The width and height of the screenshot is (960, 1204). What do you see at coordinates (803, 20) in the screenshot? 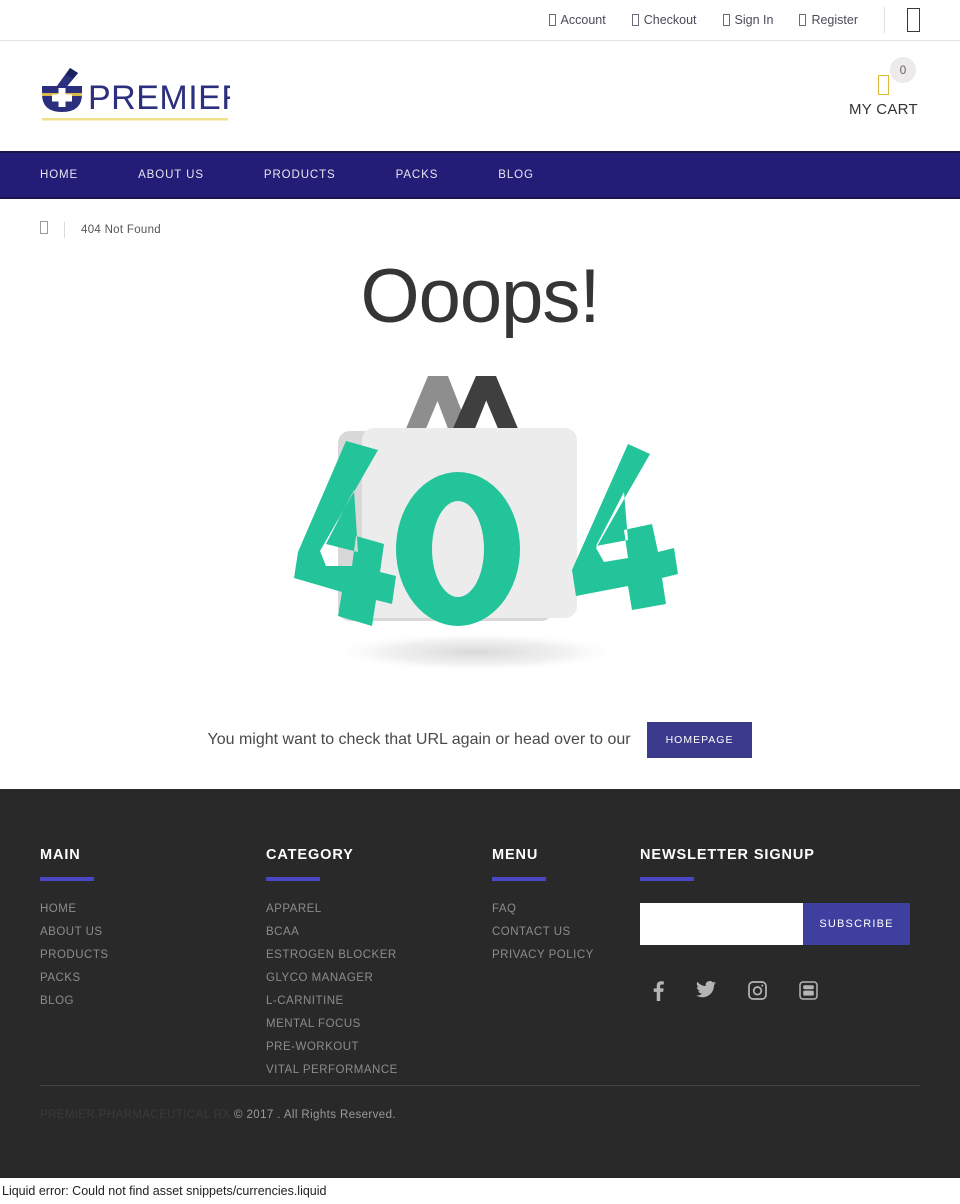
I see `register-icon` at bounding box center [803, 20].